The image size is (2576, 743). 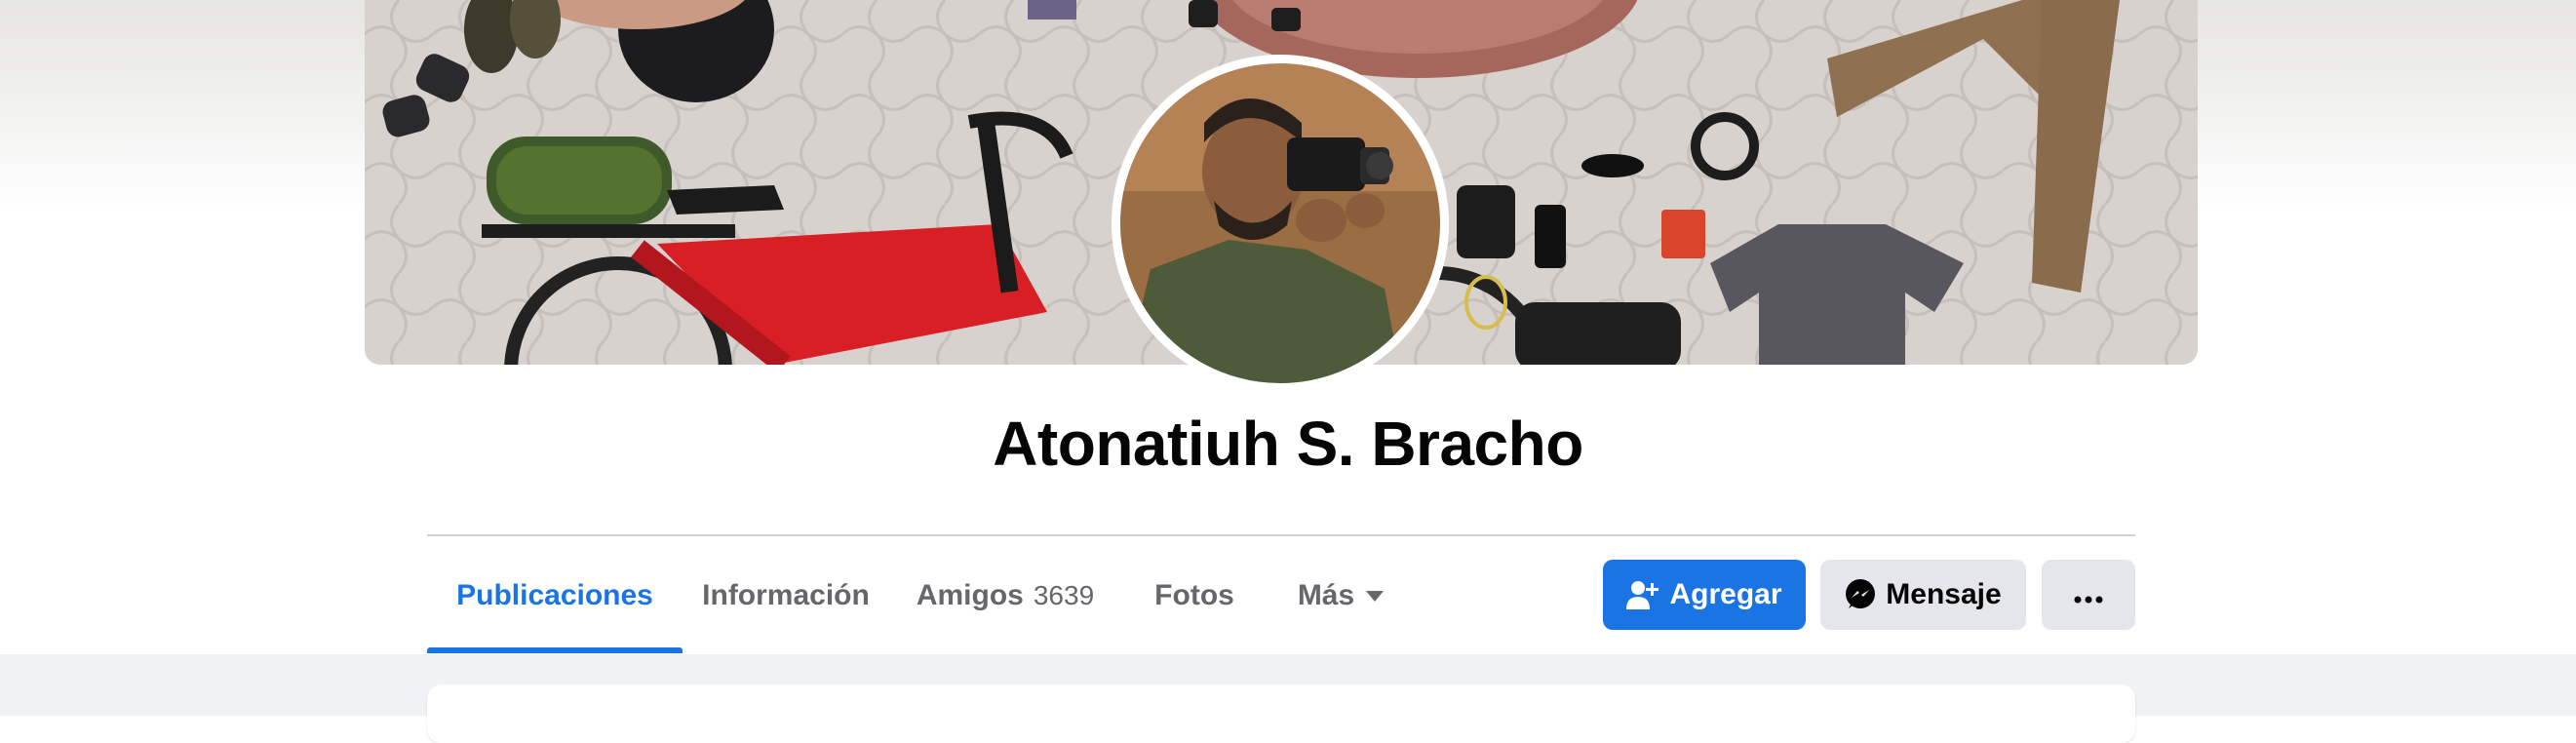 I want to click on more-options-button, so click(x=2088, y=595).